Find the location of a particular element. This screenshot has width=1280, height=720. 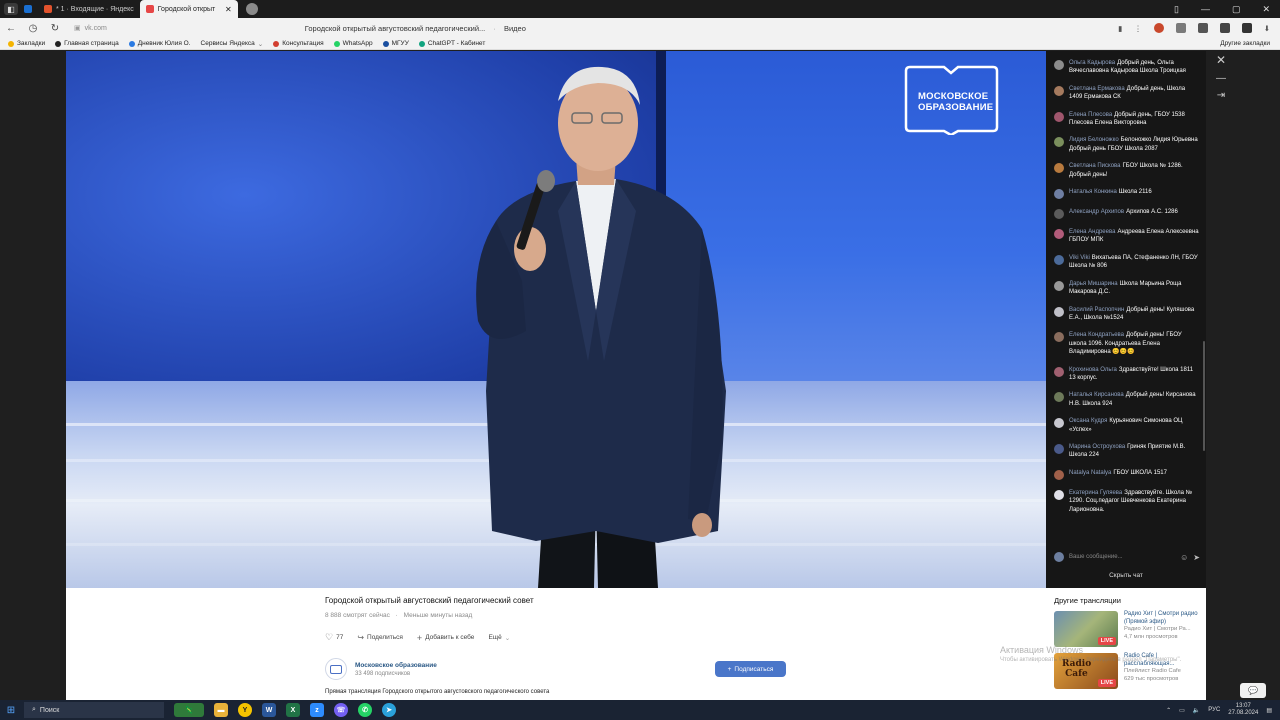

tab-vk-active: Городской открыт ✕ is located at coordinates (188, 9).